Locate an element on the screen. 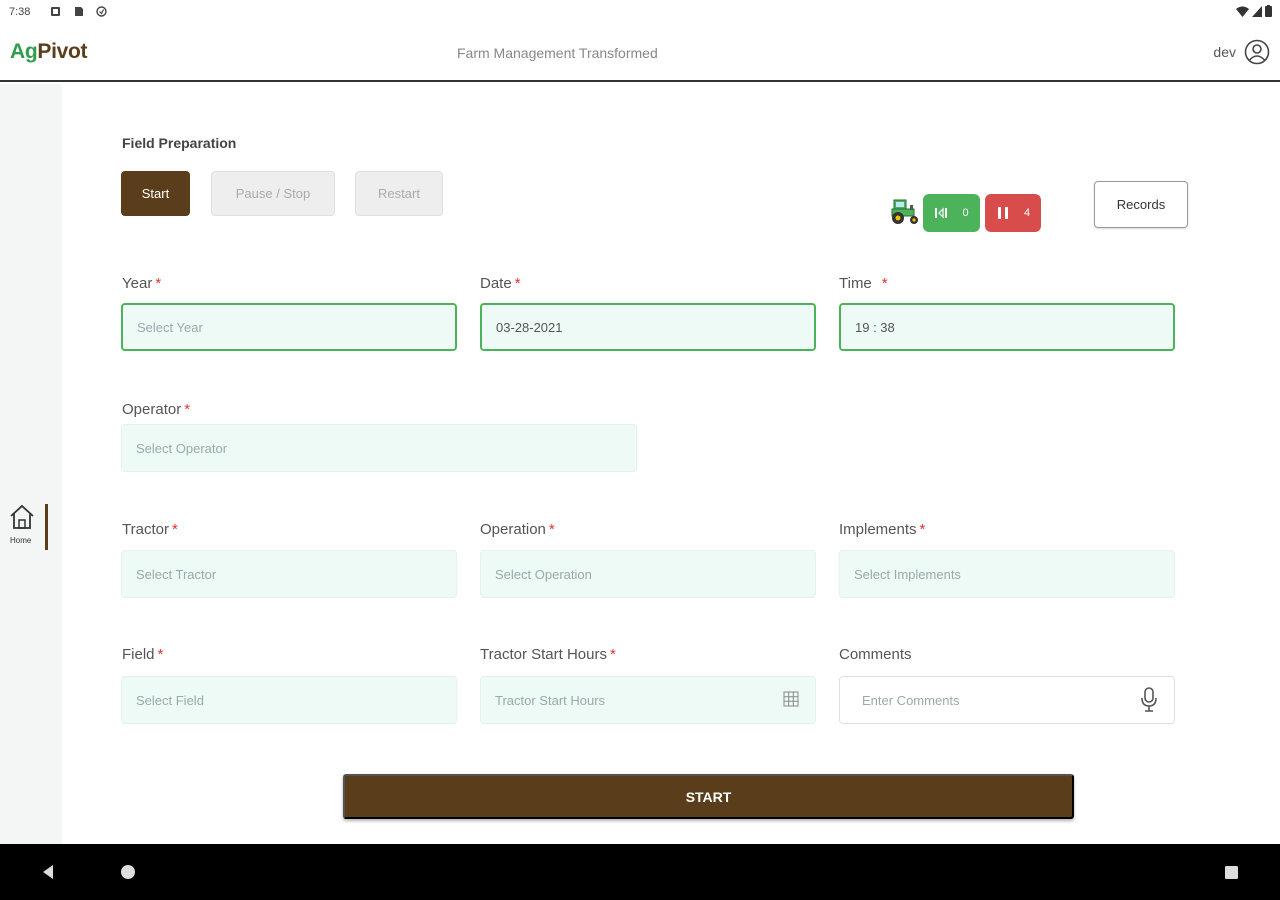 This screenshot has width=1280, height=900. comments-input: Enter Comments is located at coordinates (1007, 700).